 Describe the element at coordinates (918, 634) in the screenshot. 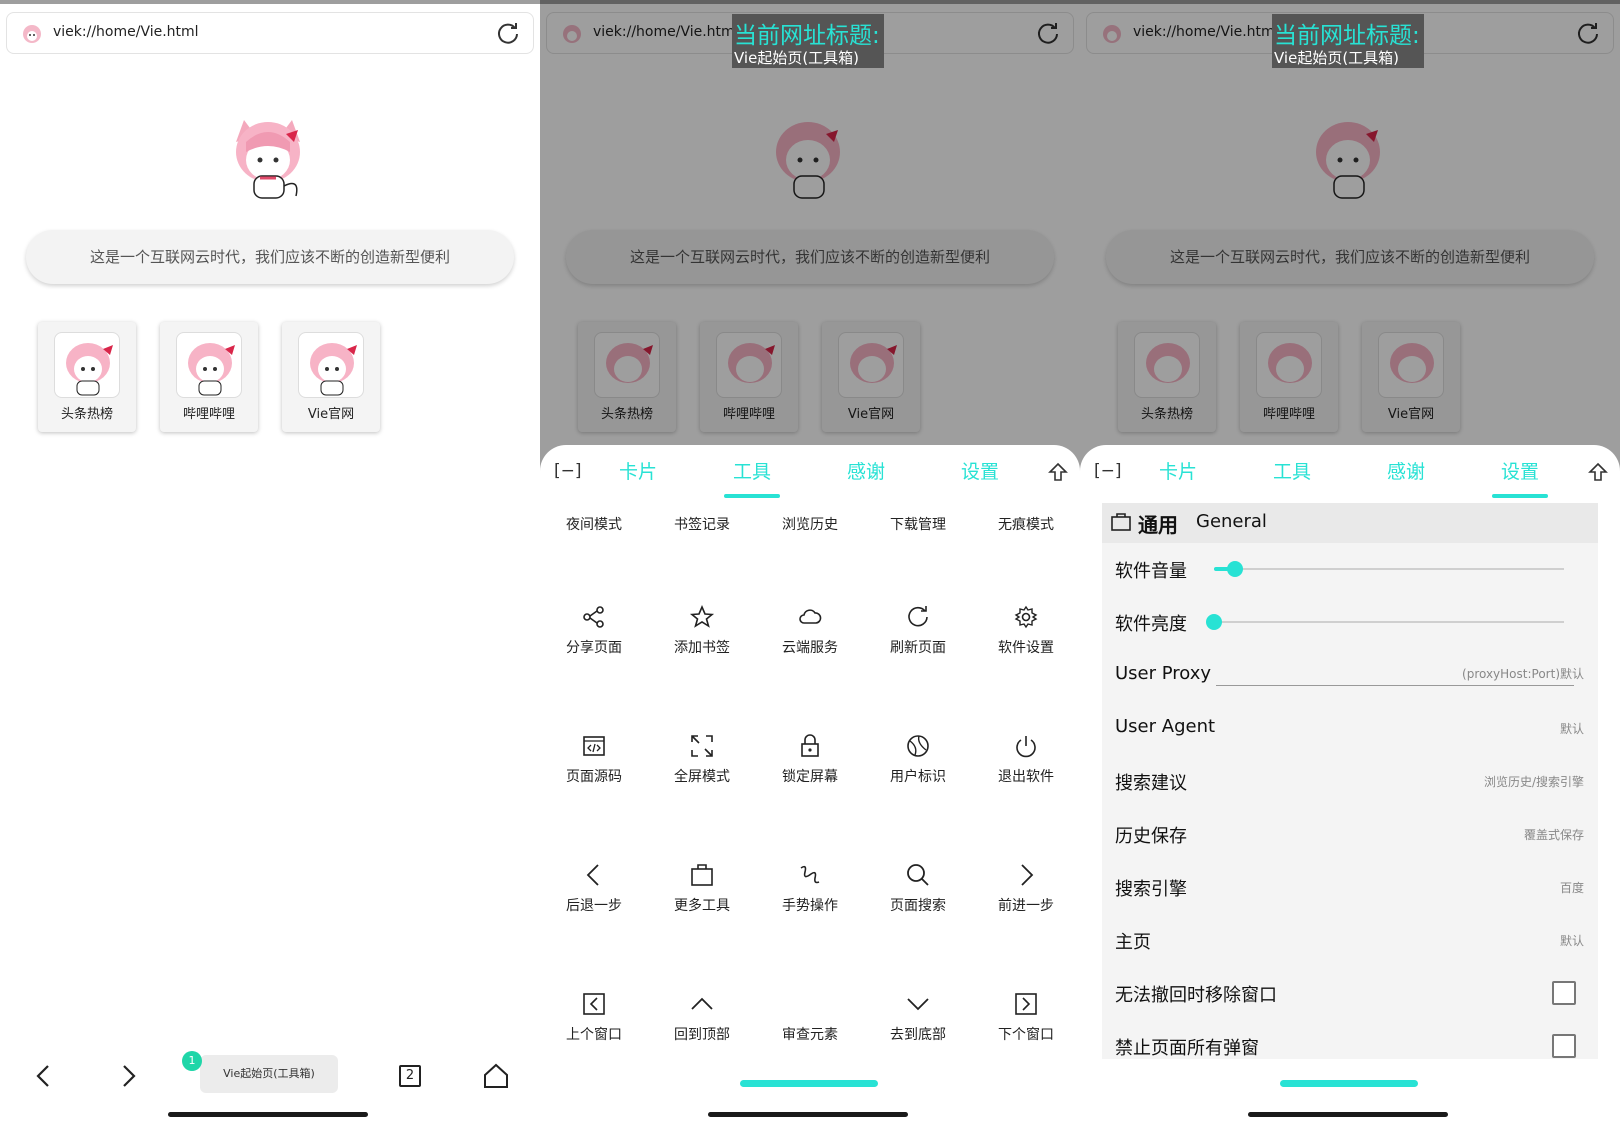

I see `tool-refresh: 刷新页面` at that location.